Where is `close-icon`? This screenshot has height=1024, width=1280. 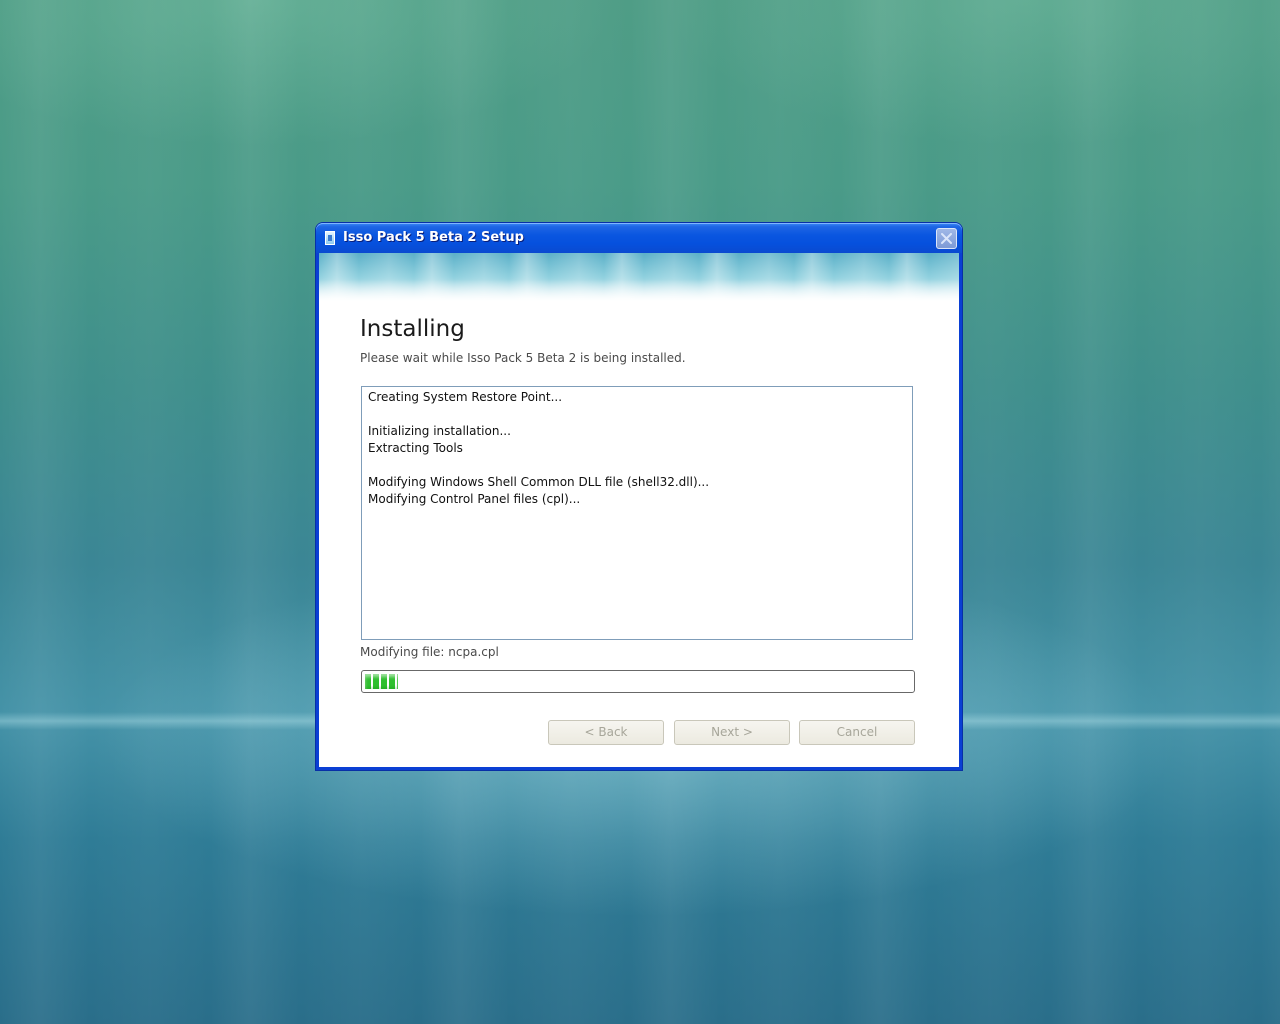 close-icon is located at coordinates (946, 238).